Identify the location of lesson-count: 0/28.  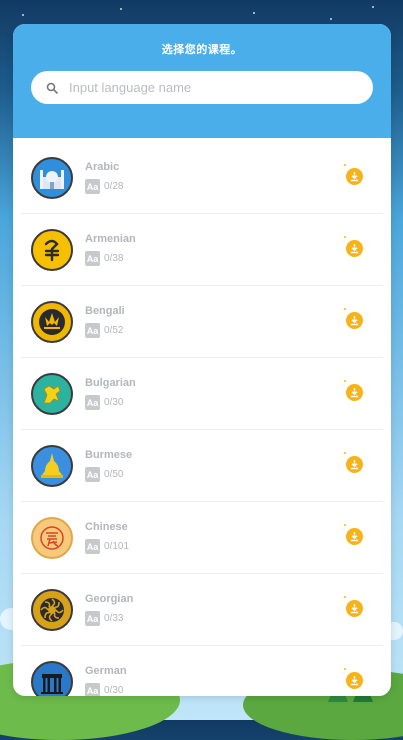
(114, 186).